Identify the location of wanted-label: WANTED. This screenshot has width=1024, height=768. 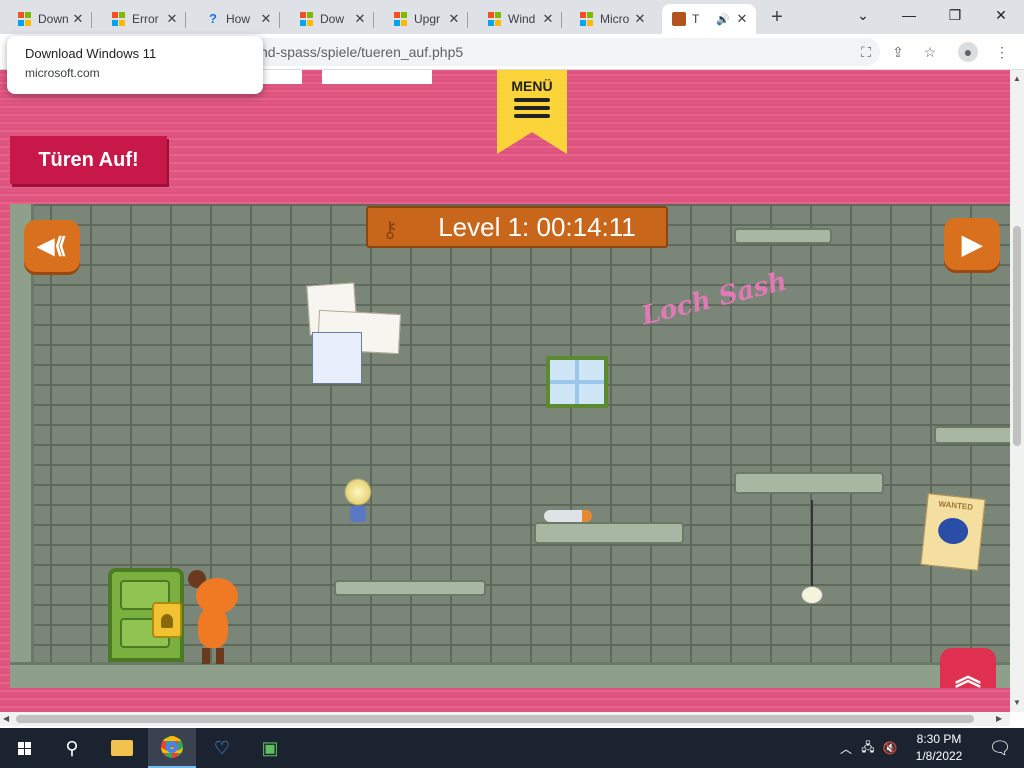
(956, 505).